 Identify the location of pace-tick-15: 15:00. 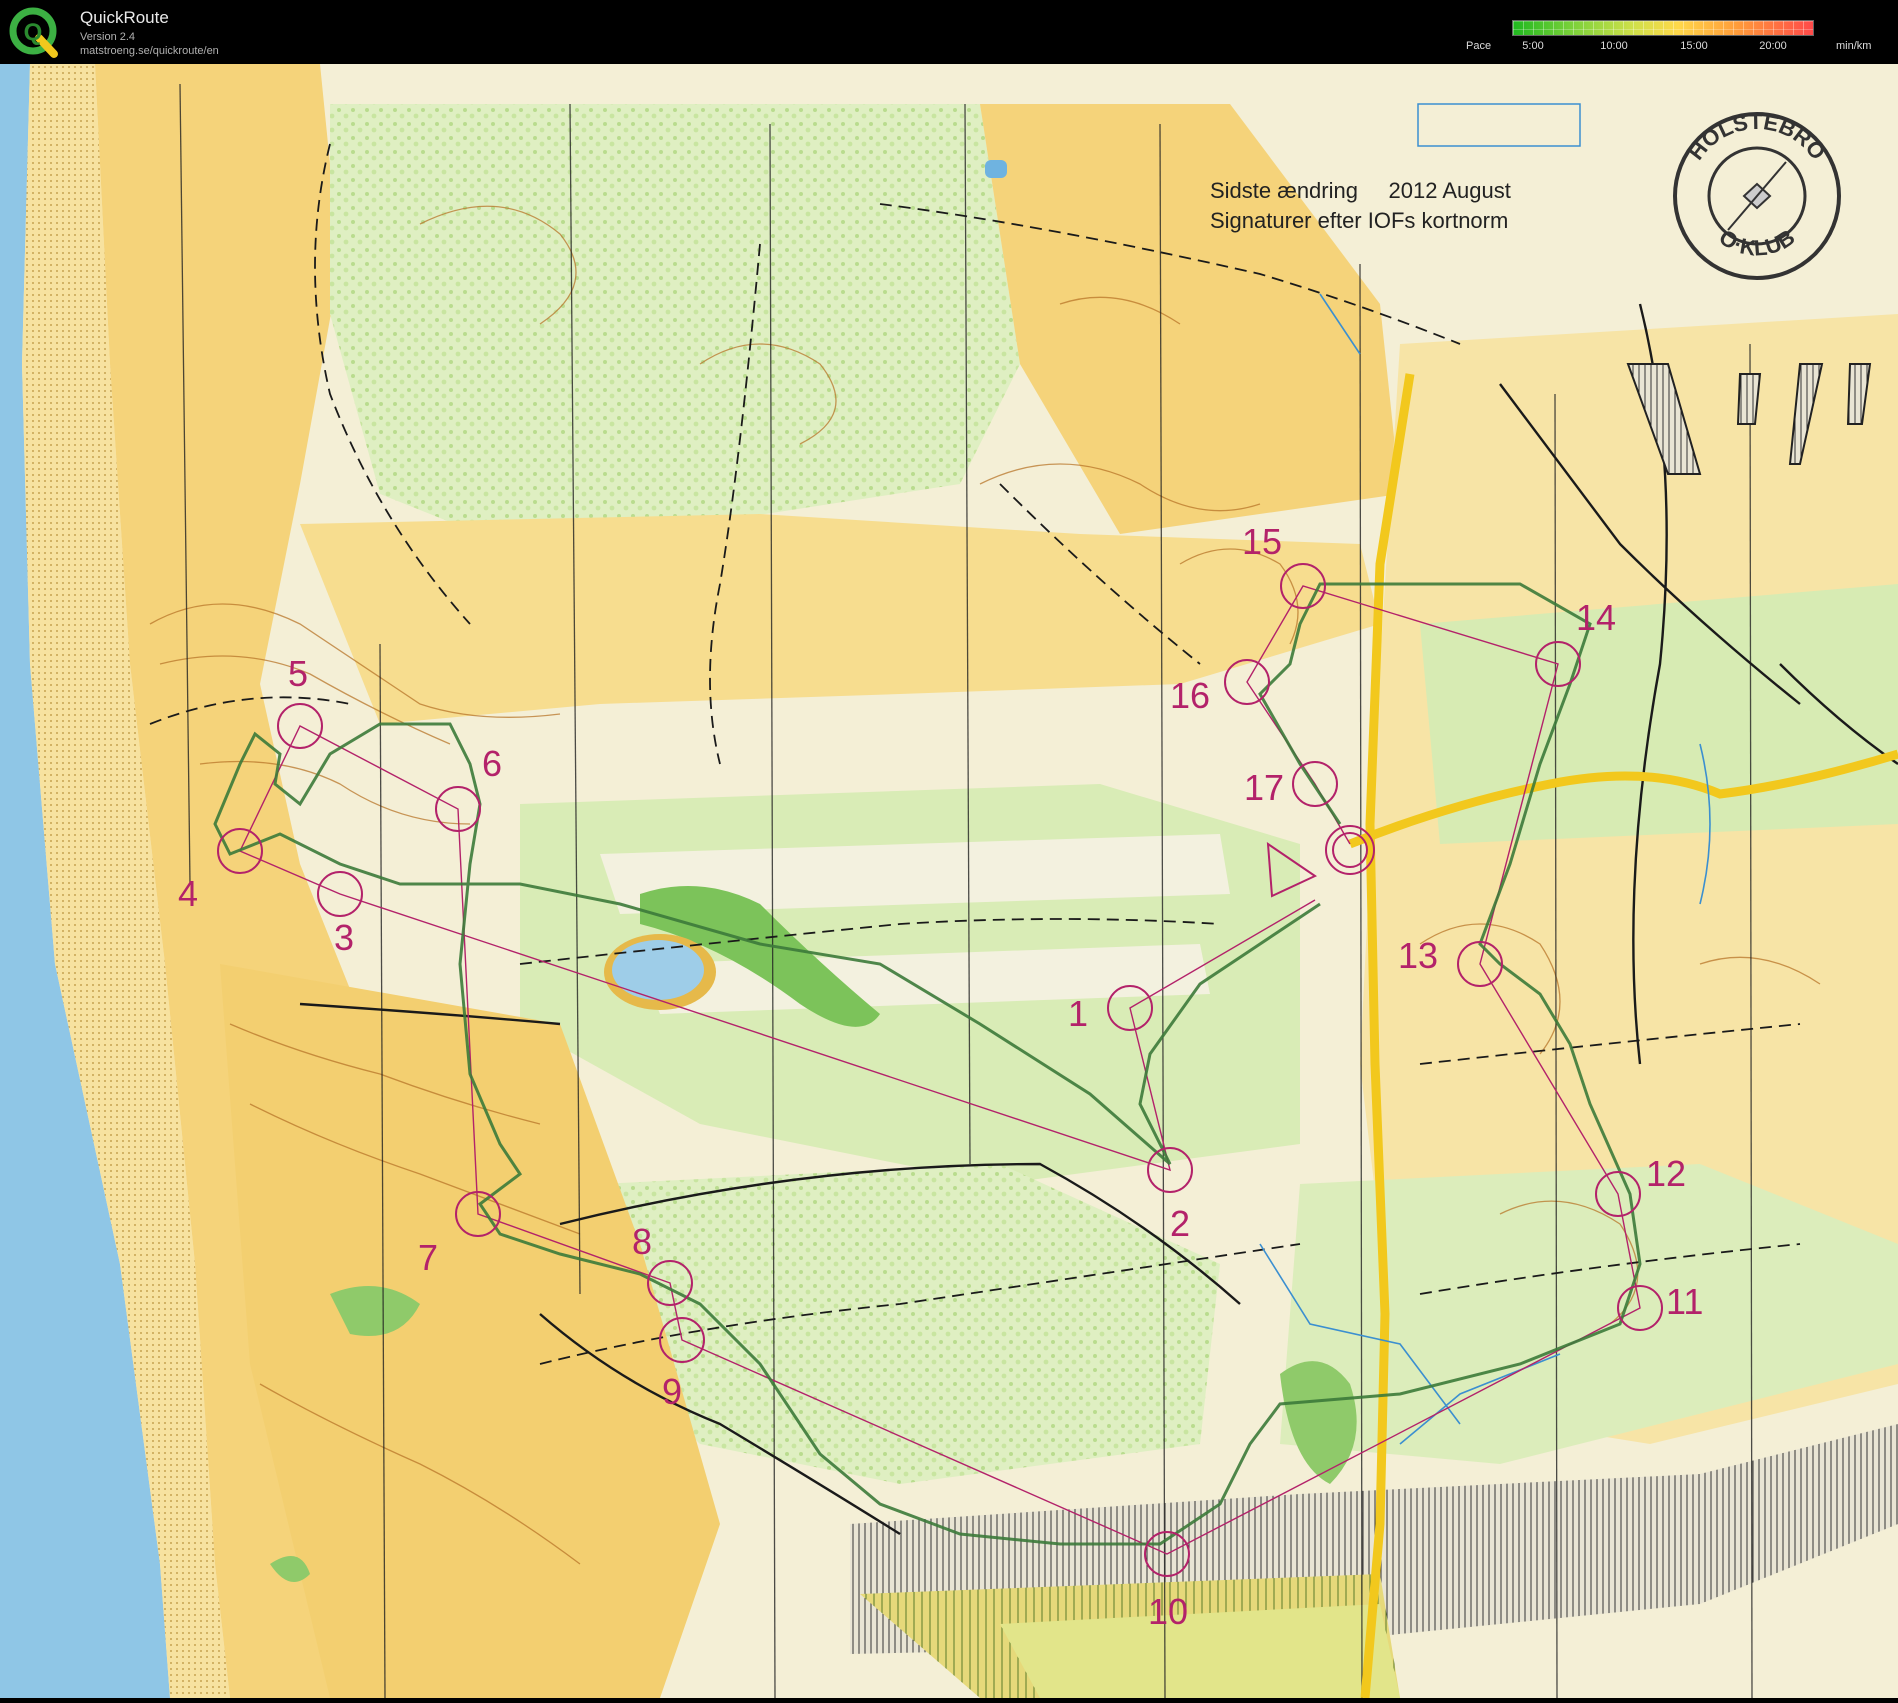
(1694, 46).